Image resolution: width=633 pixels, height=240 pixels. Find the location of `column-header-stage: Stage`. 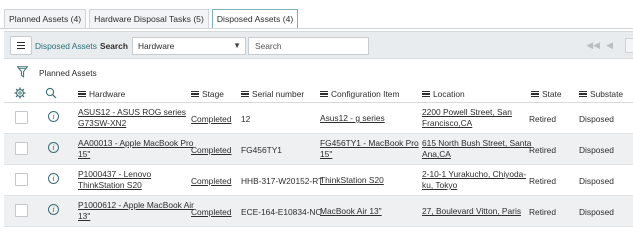

column-header-stage: Stage is located at coordinates (207, 94).